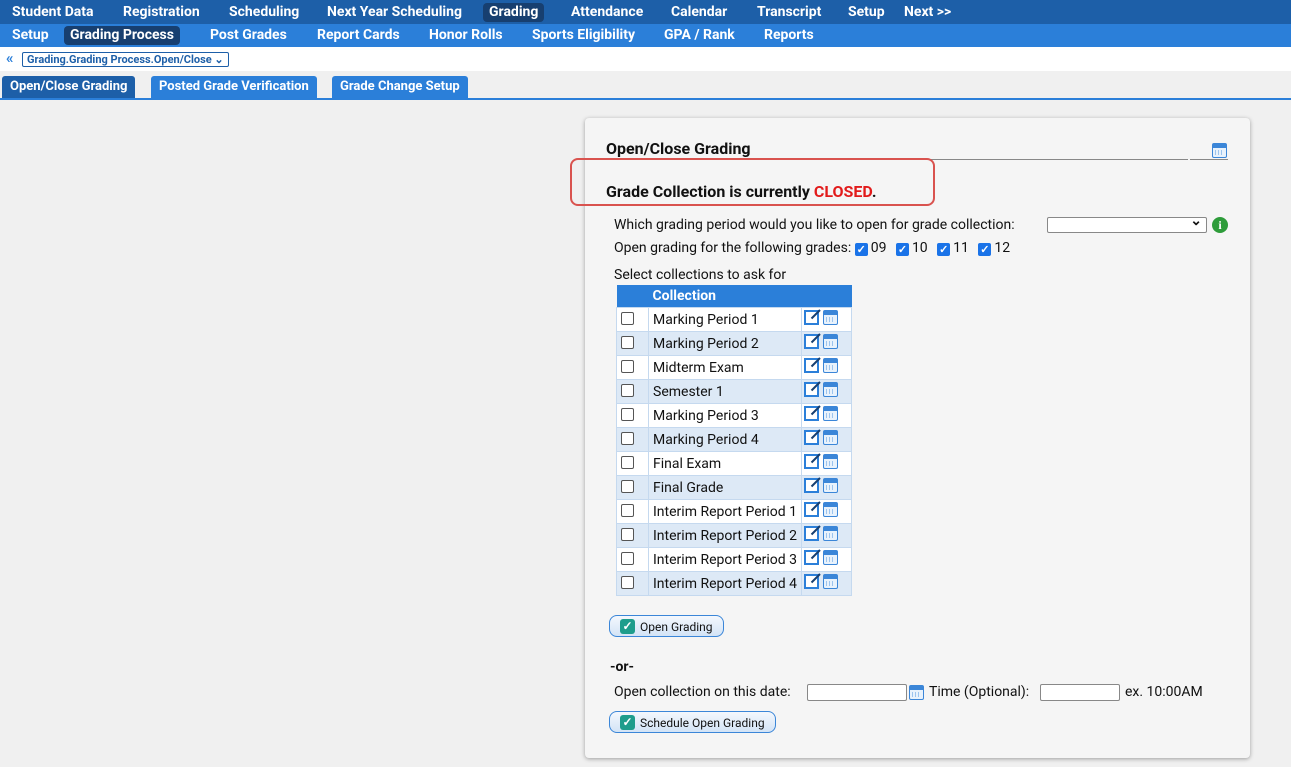  I want to click on subnav-sports-eligibility: Sports Eligibility, so click(583, 35).